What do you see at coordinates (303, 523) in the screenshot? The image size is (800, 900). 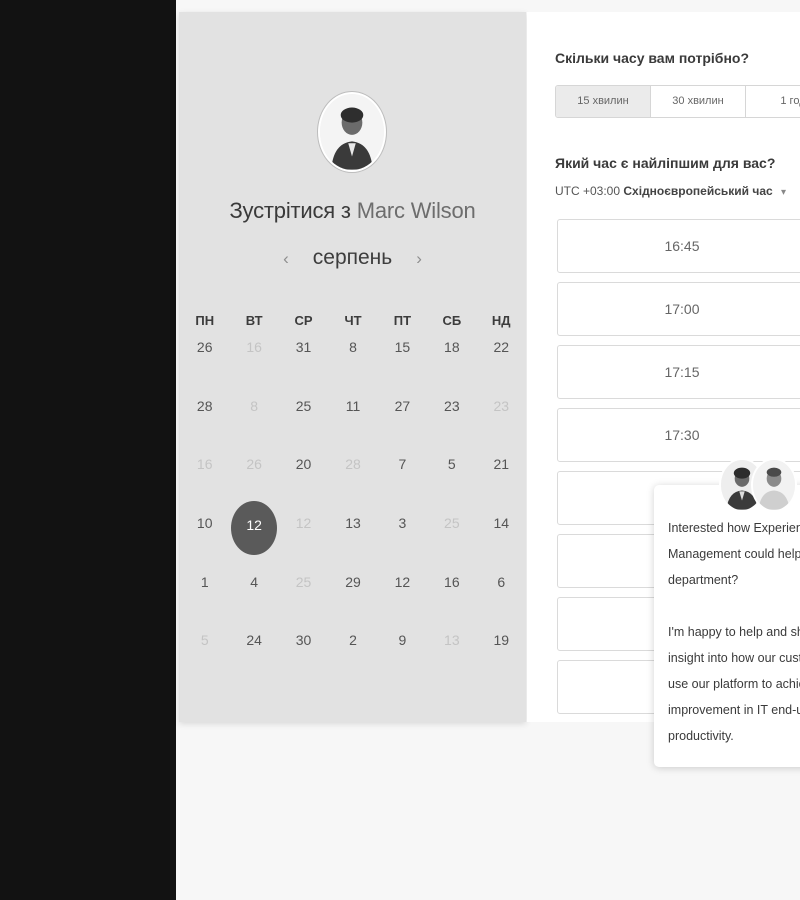 I see `calendar-day-number: 12` at bounding box center [303, 523].